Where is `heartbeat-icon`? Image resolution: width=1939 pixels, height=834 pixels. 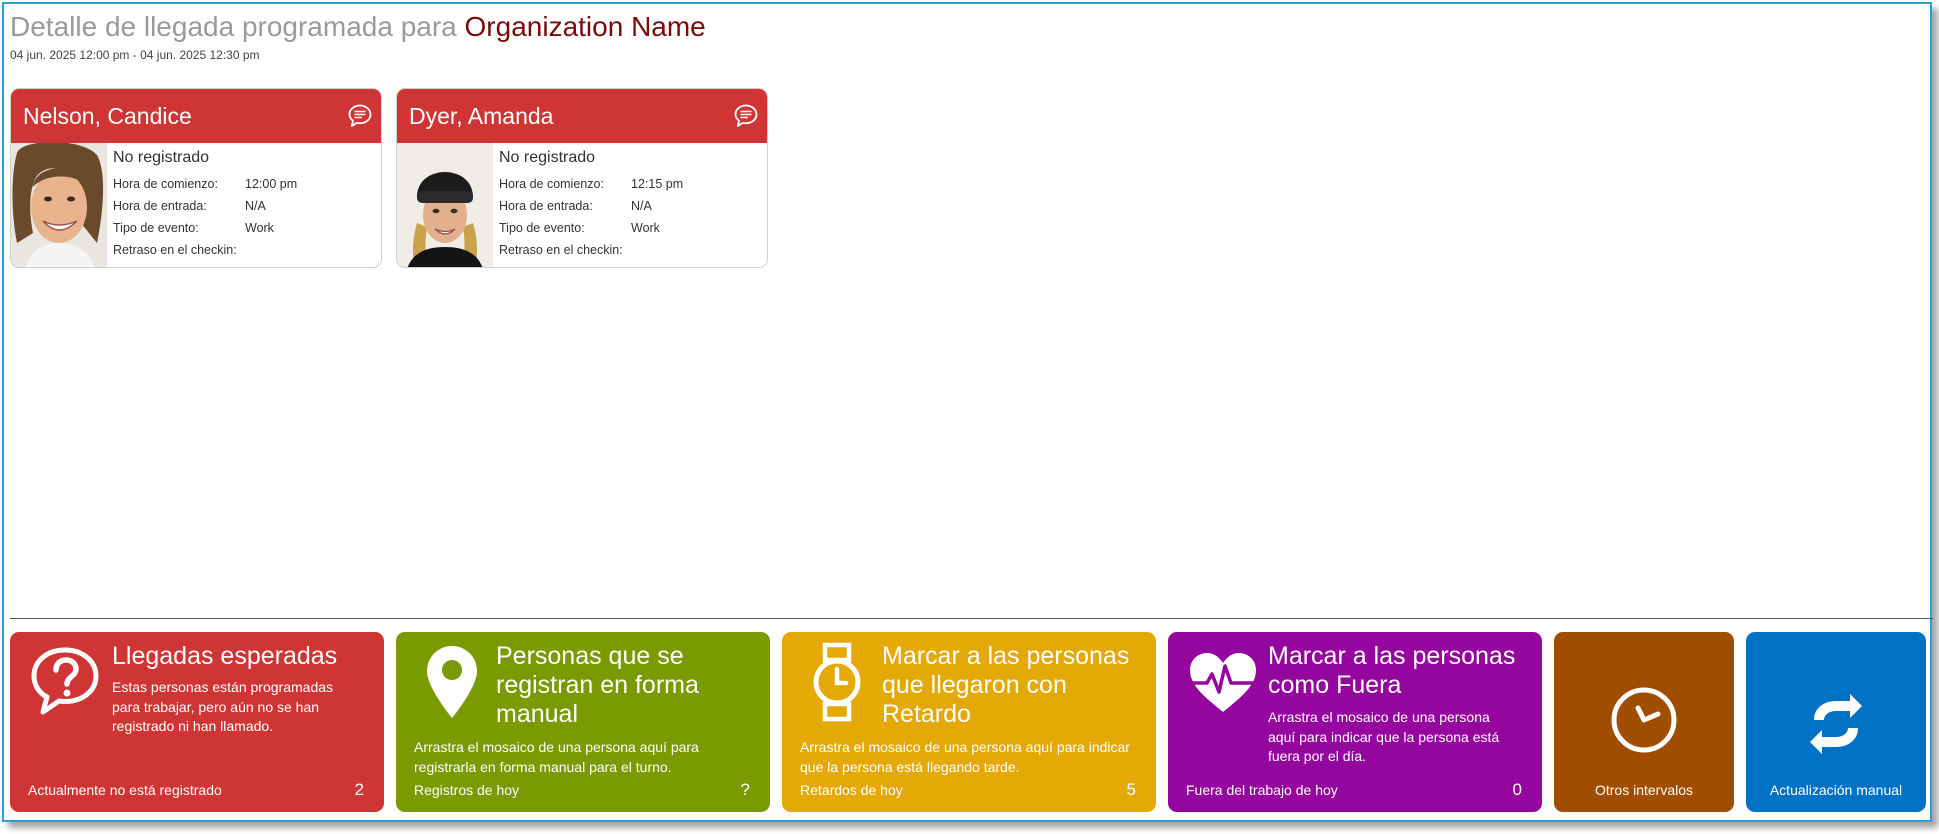 heartbeat-icon is located at coordinates (1223, 682).